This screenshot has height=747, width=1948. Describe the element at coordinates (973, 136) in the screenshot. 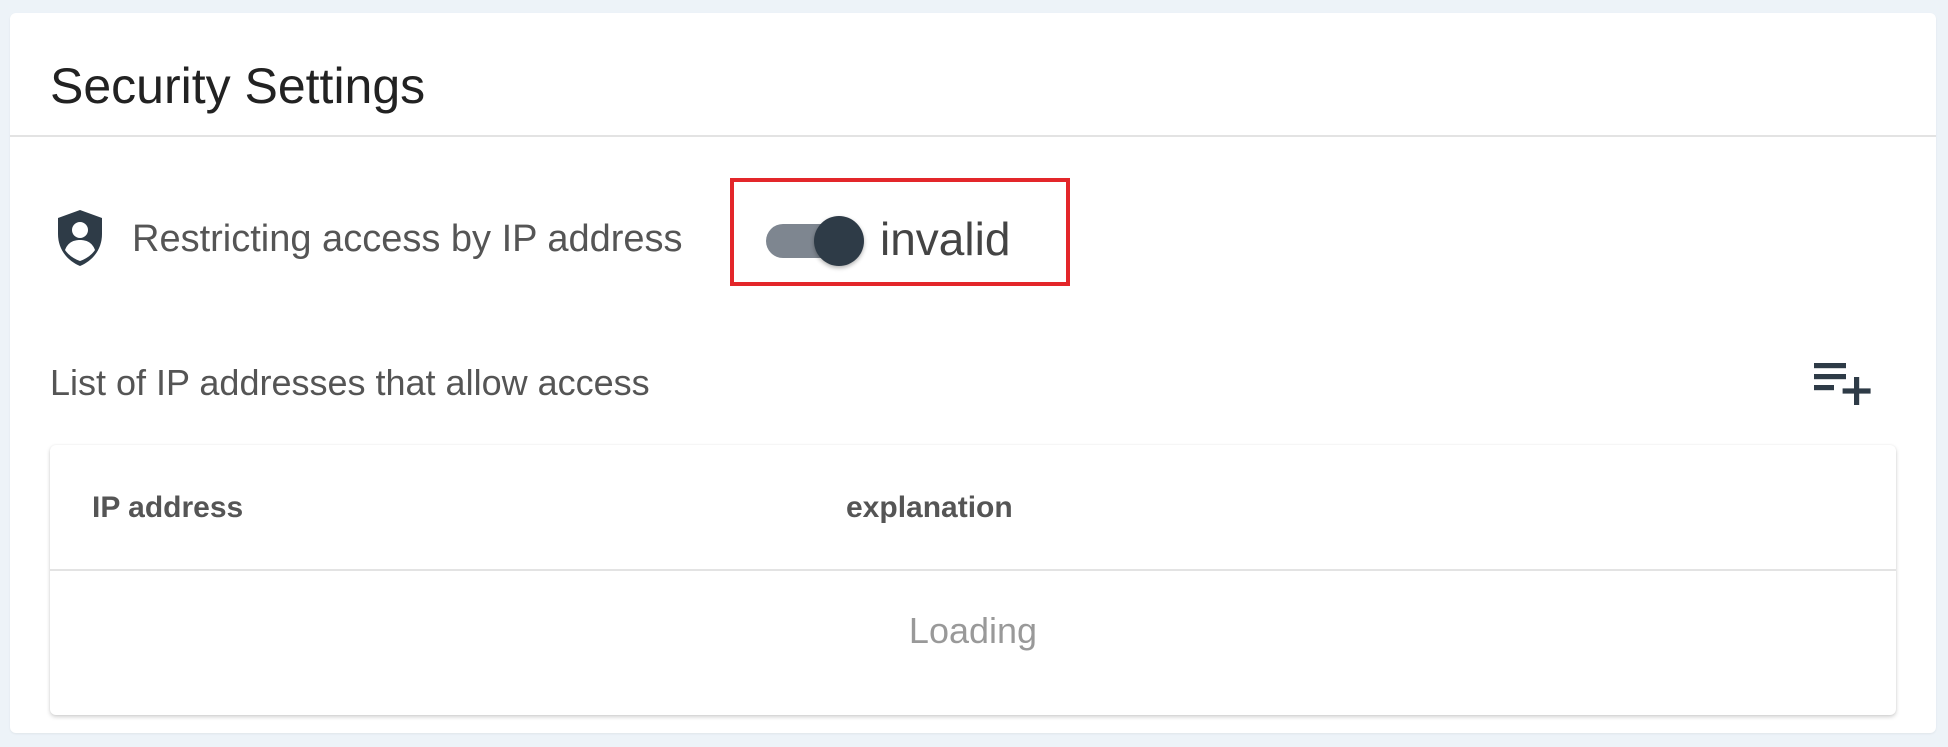

I see `title-divider` at that location.